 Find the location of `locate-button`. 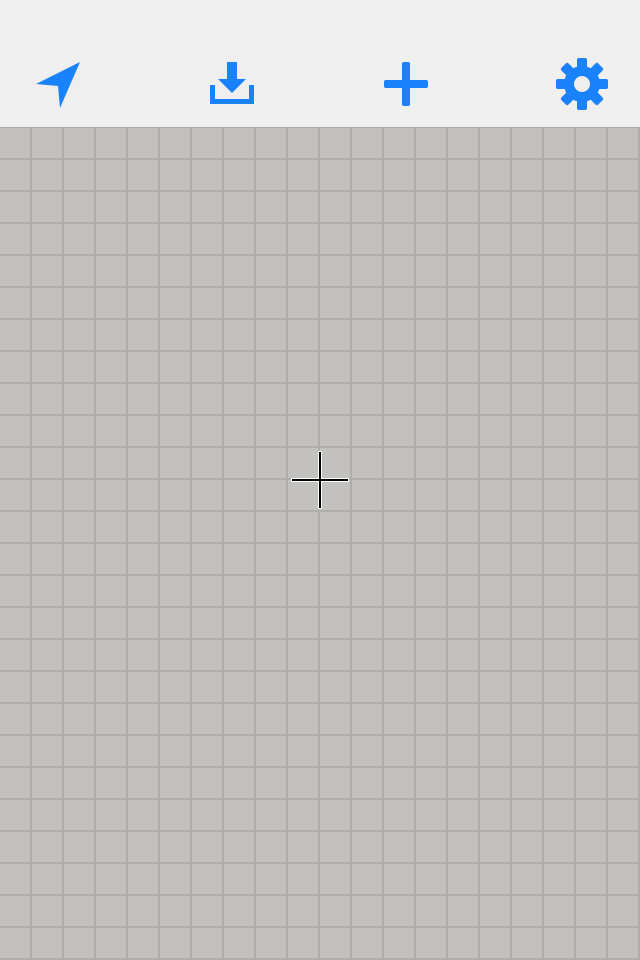

locate-button is located at coordinates (56, 84).